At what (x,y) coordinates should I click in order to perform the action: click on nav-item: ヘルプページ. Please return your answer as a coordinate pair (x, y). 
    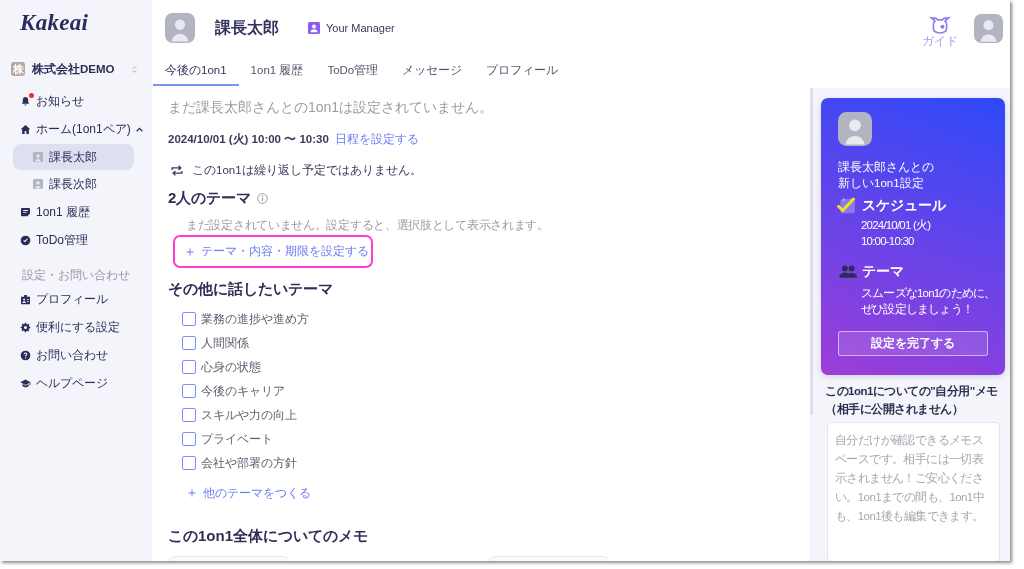
    Looking at the image, I should click on (83, 383).